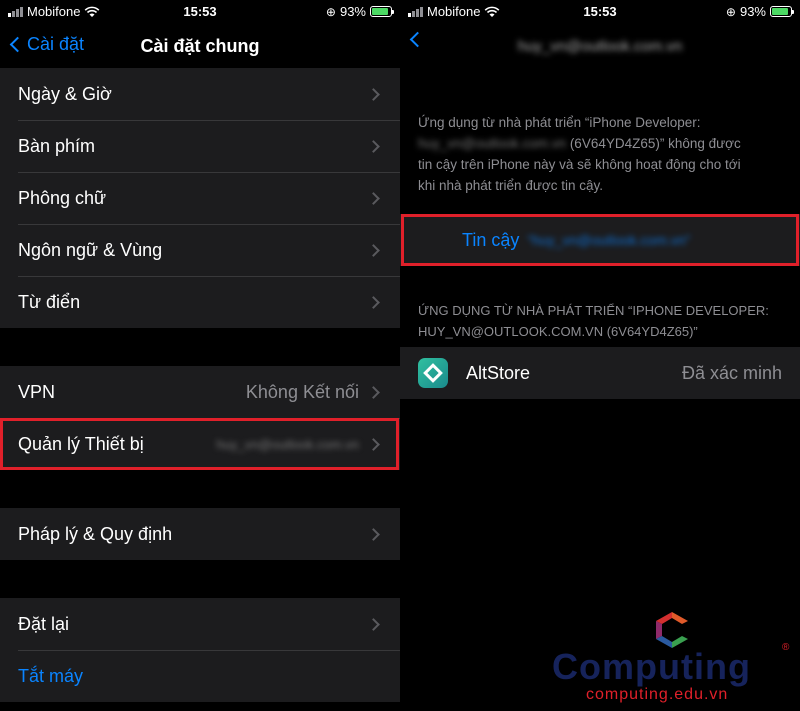  Describe the element at coordinates (433, 373) in the screenshot. I see `altstore-app-icon` at that location.